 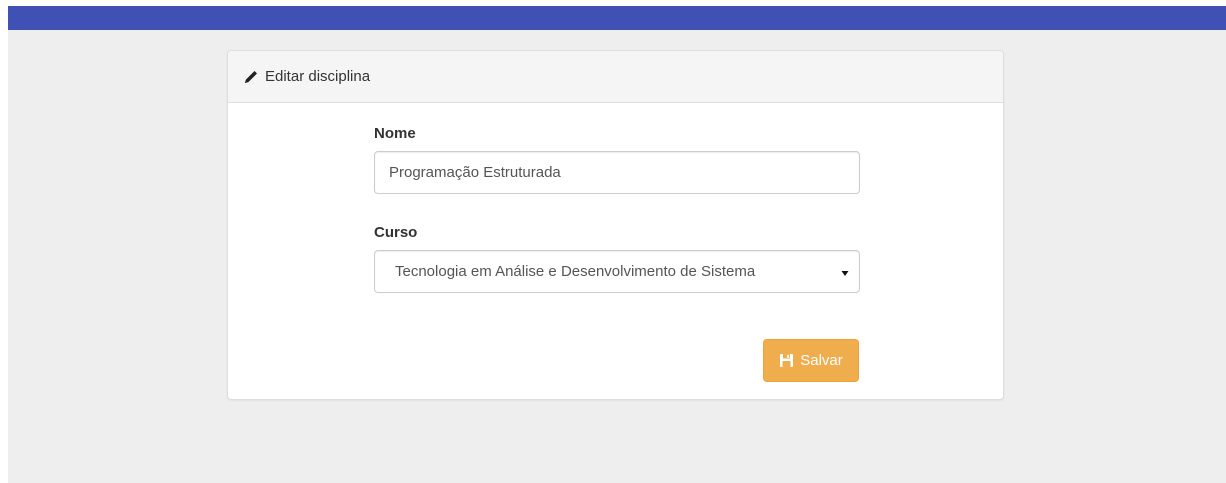 I want to click on nome-group: Nome Programação Estruturada, so click(x=617, y=159).